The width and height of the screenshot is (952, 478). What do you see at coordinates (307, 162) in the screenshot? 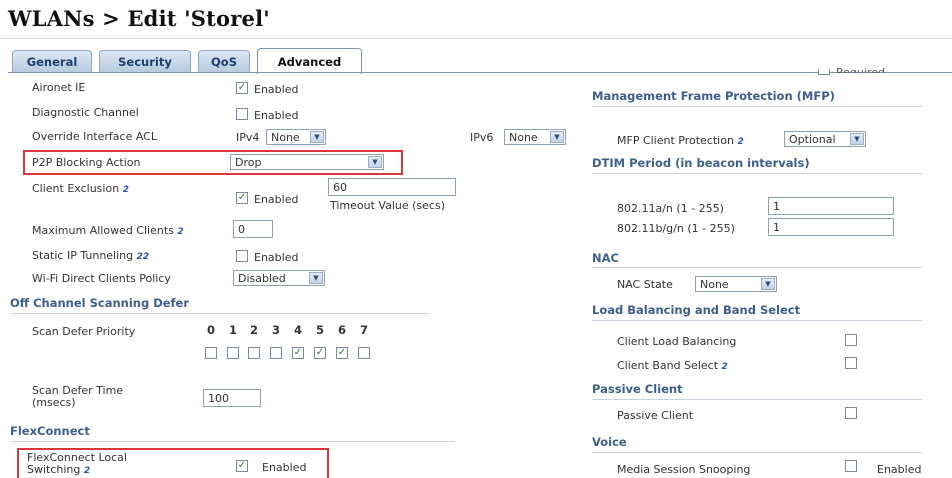
I see `p2p-blocking-select: Drop ▼` at bounding box center [307, 162].